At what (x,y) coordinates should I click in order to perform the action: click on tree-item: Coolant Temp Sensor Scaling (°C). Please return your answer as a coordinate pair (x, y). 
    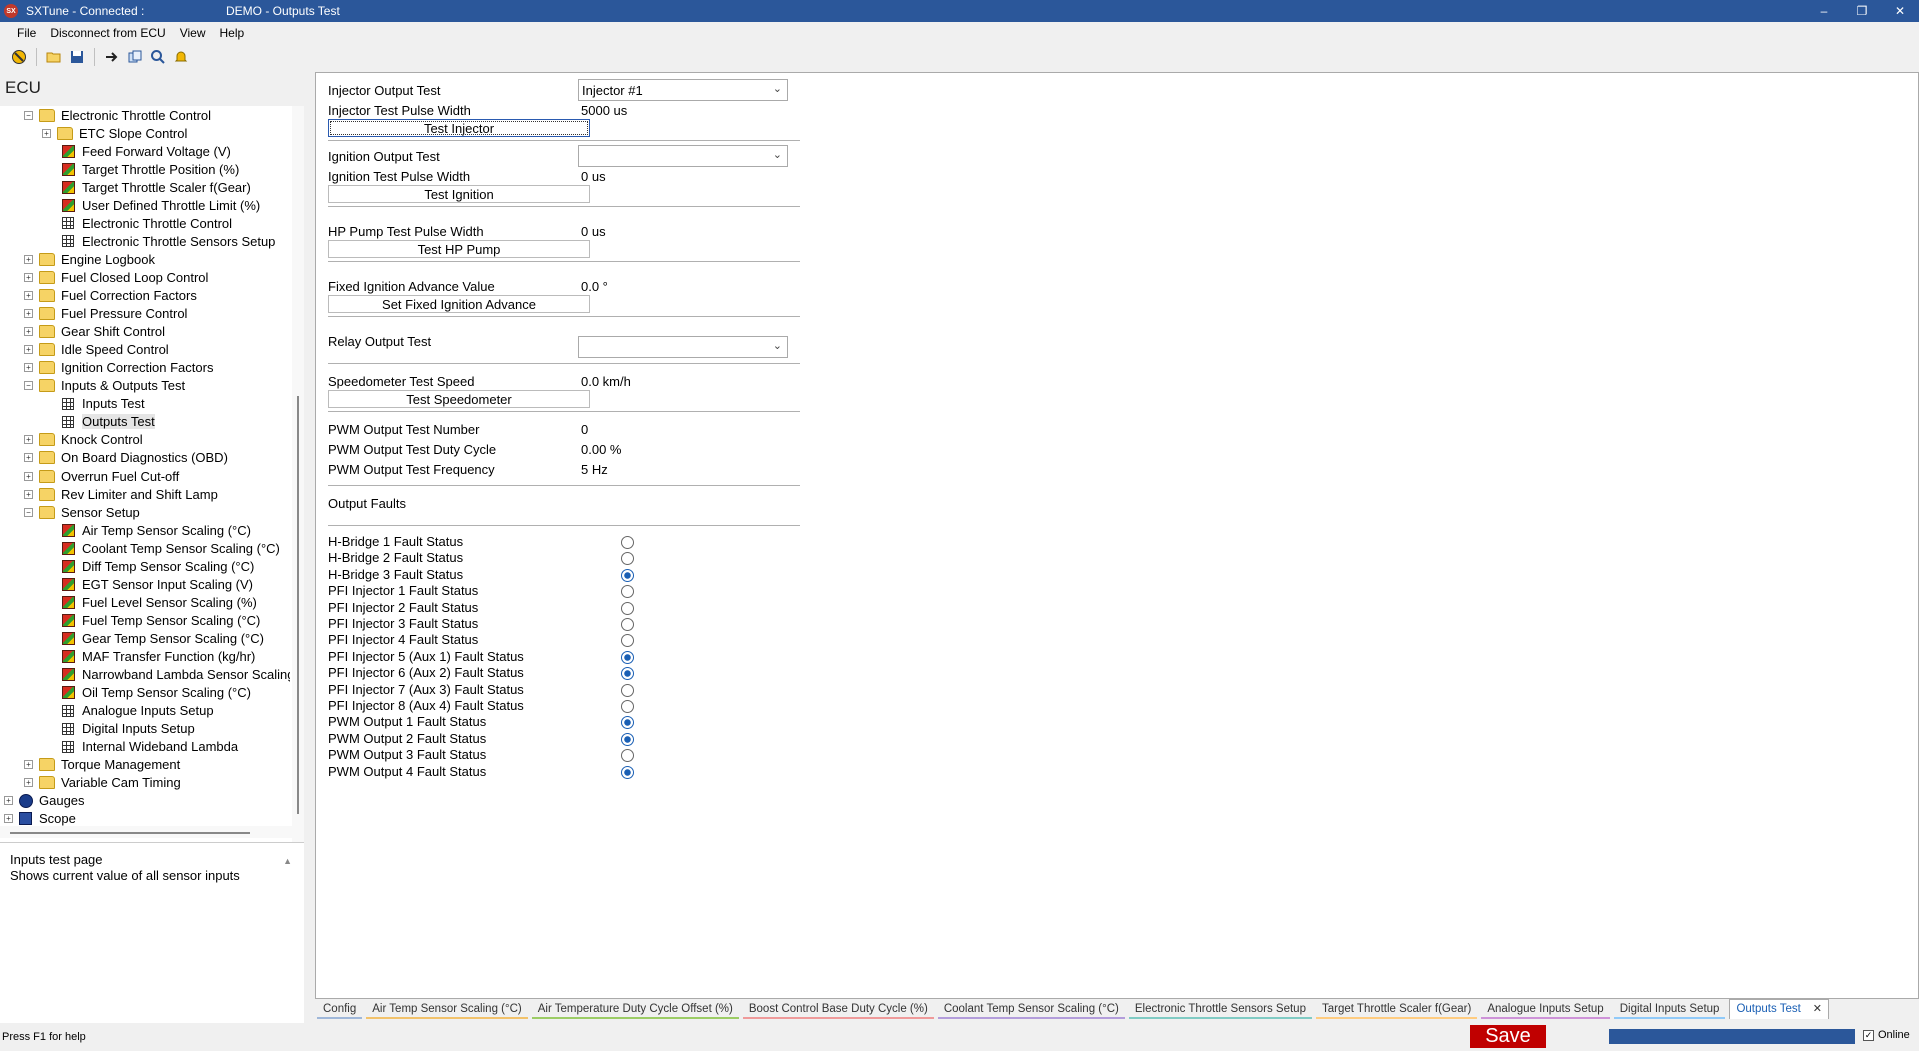
    Looking at the image, I should click on (171, 548).